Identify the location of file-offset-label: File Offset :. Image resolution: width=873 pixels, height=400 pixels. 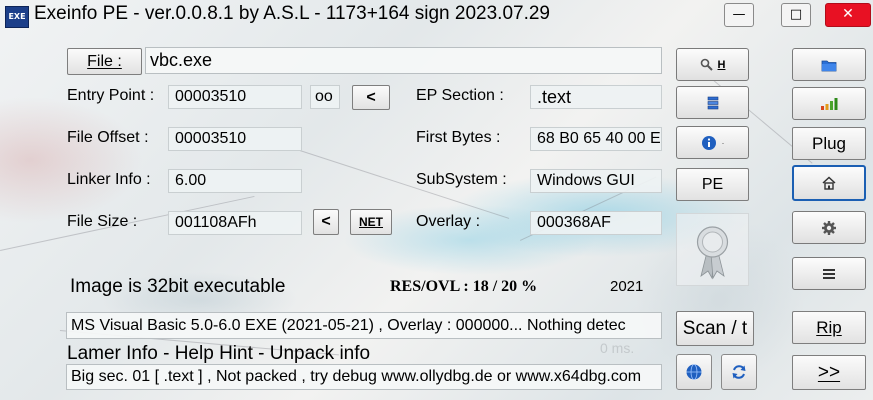
(108, 137).